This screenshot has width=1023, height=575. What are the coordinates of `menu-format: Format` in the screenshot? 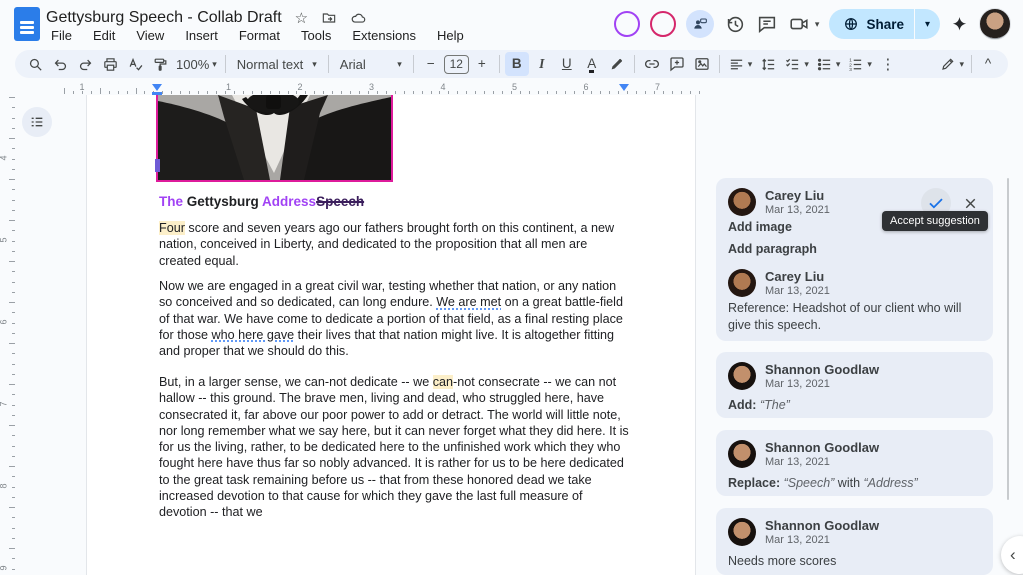 It's located at (259, 35).